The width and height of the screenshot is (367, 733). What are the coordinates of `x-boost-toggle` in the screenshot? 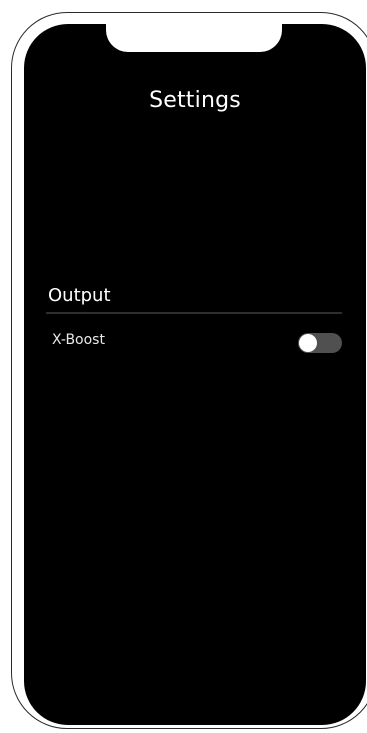 It's located at (320, 343).